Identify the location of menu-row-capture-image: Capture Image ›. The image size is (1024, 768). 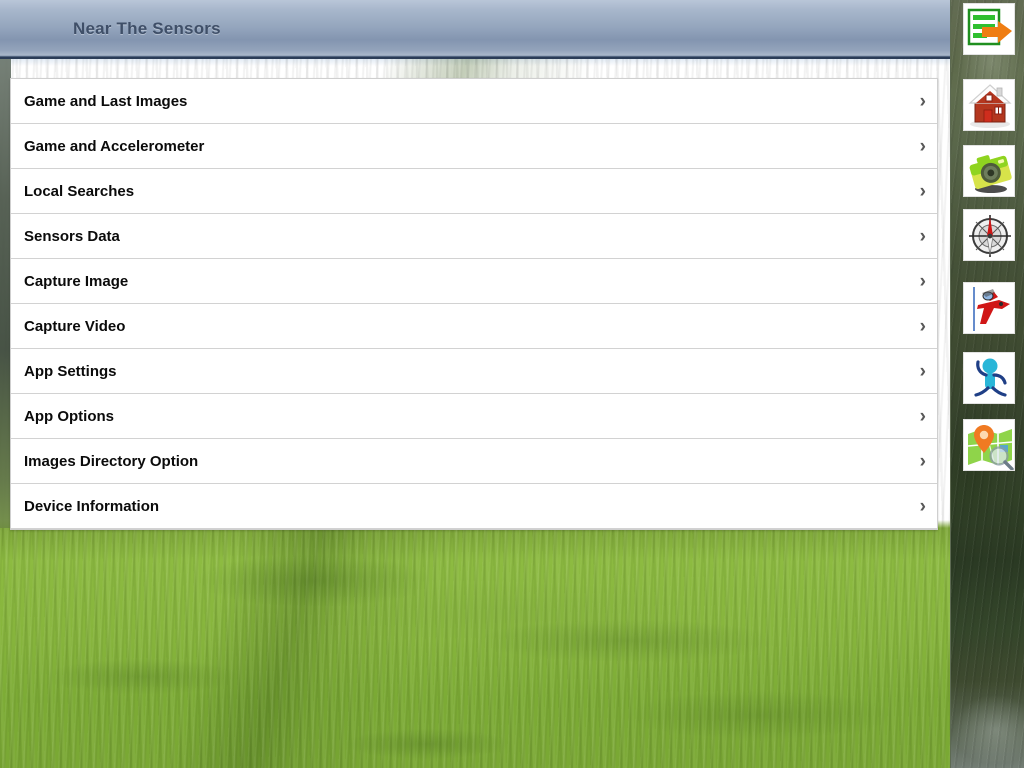
(474, 281).